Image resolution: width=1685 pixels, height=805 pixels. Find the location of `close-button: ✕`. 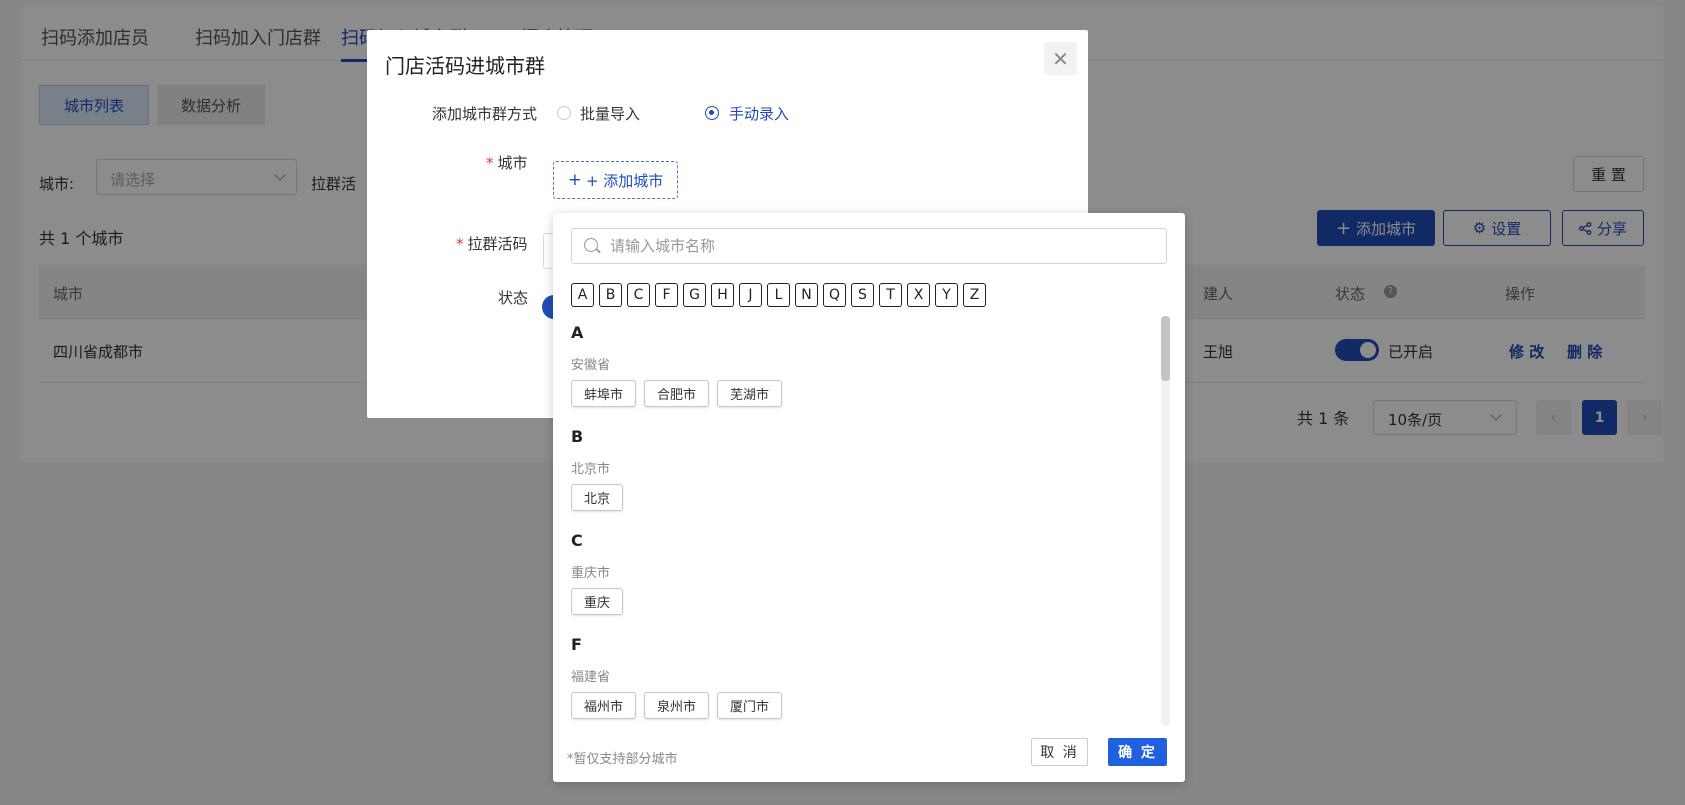

close-button: ✕ is located at coordinates (1060, 58).